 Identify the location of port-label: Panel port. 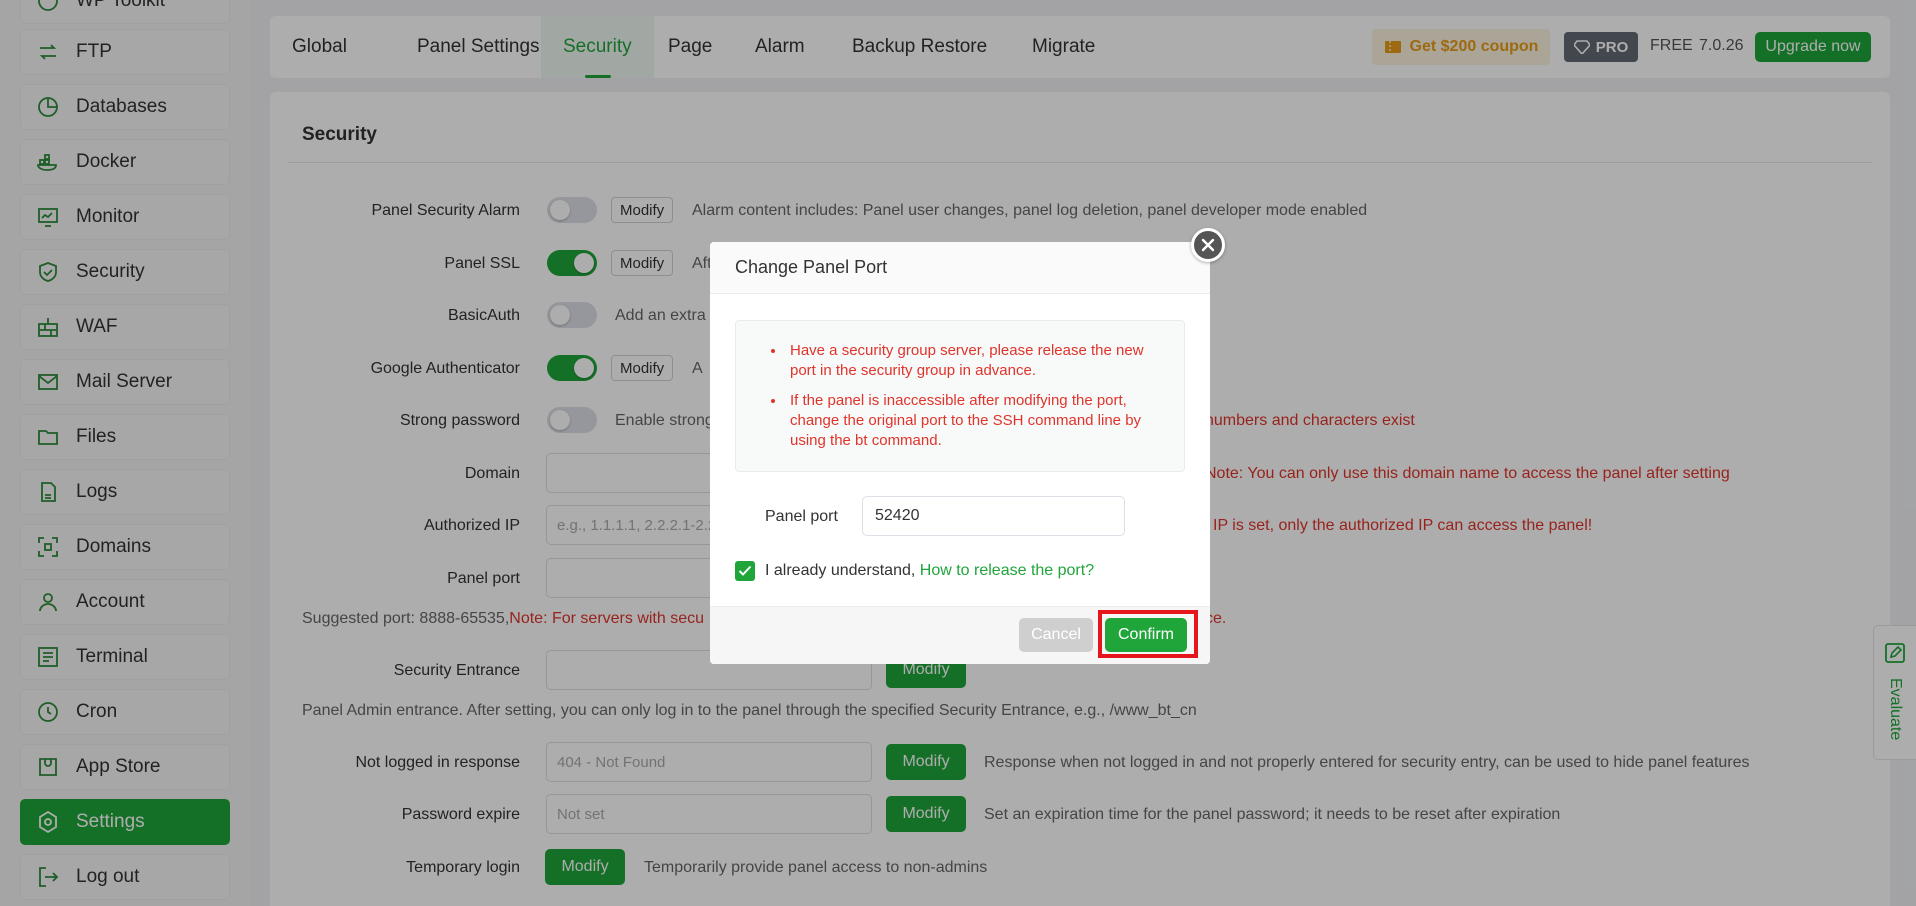
(801, 516).